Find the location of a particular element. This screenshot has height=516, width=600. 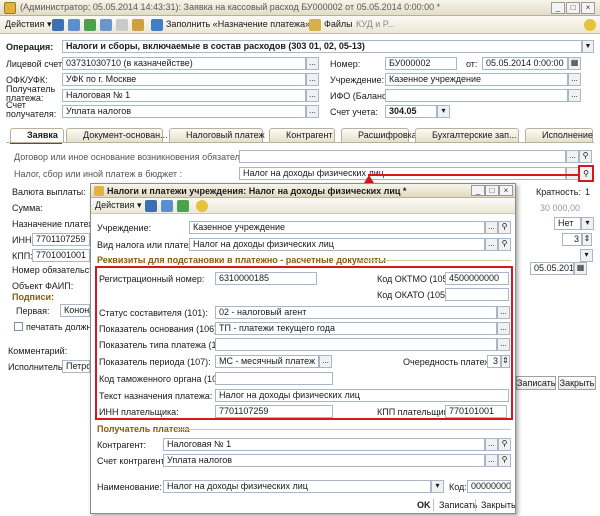

contract-search-icon: ⚲ is located at coordinates (585, 156).